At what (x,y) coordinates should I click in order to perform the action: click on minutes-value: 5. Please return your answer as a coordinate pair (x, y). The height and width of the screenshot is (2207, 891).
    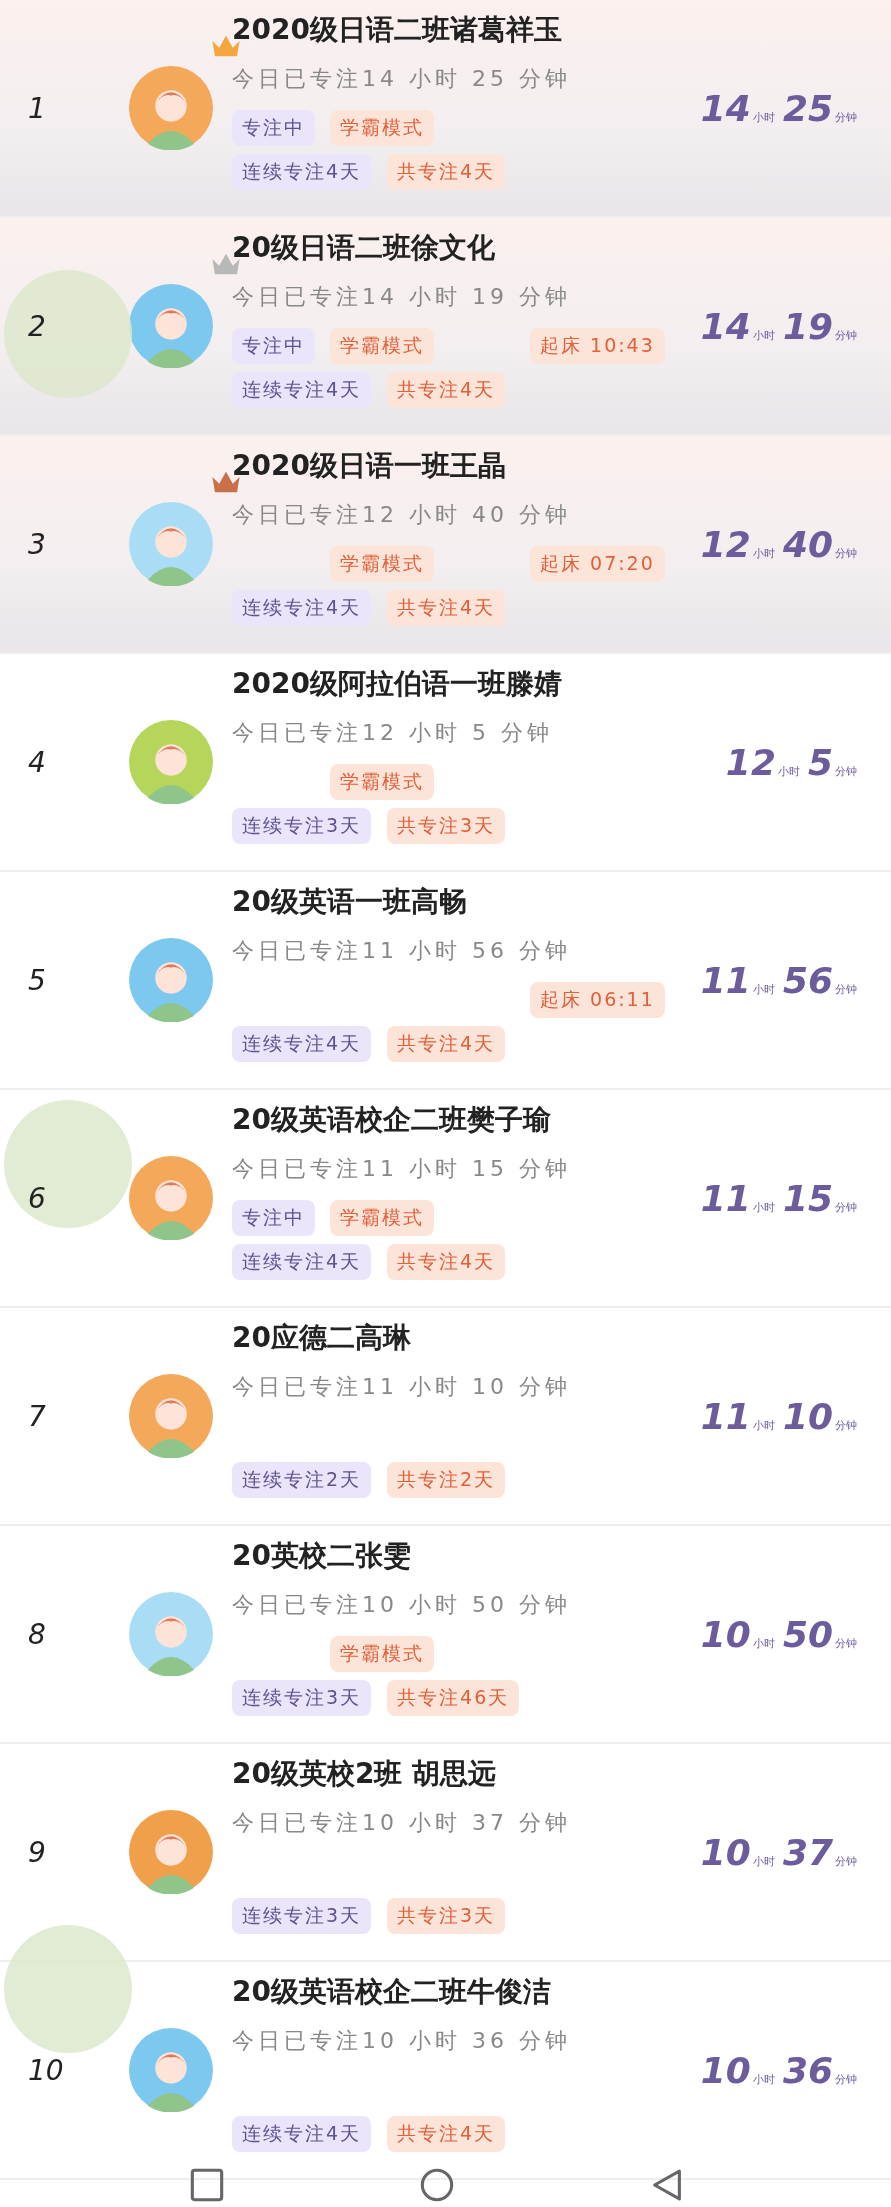
    Looking at the image, I should click on (820, 762).